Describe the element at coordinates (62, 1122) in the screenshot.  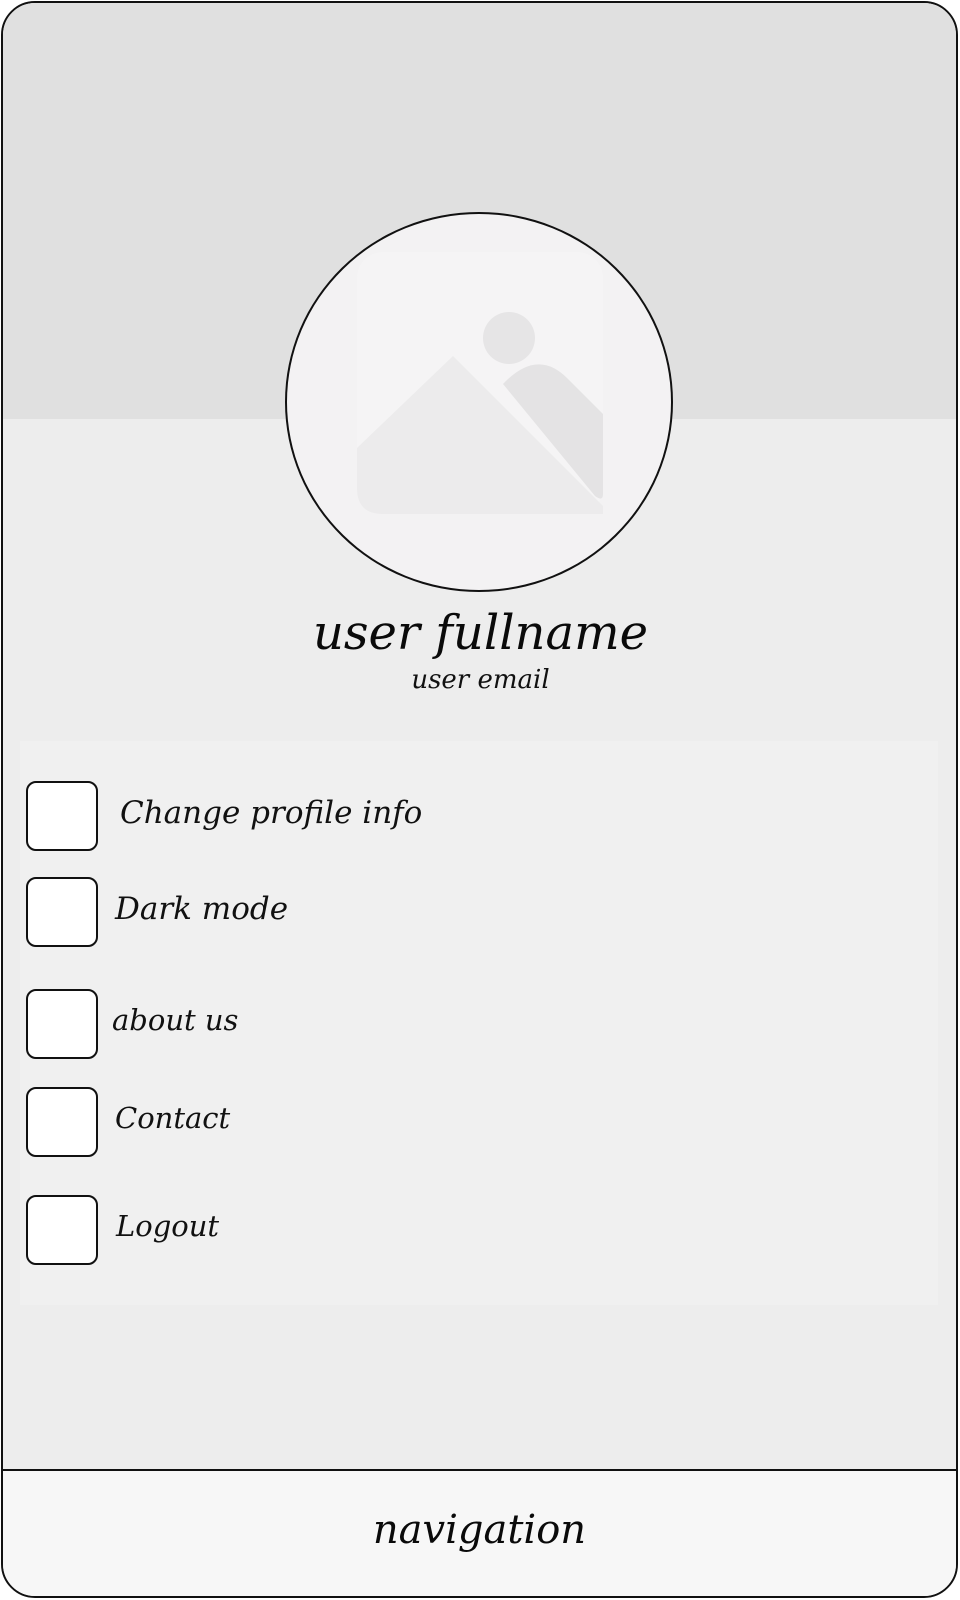
I see `contact-icon` at that location.